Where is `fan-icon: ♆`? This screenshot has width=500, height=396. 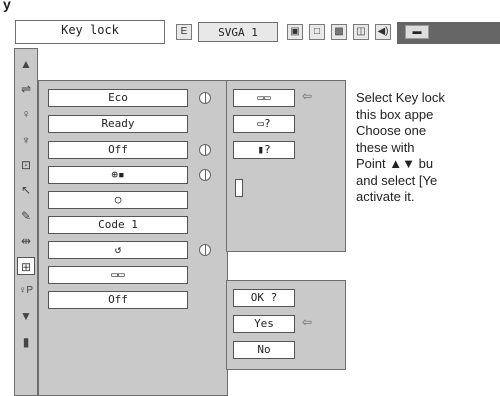
fan-icon: ♆ is located at coordinates (26, 140).